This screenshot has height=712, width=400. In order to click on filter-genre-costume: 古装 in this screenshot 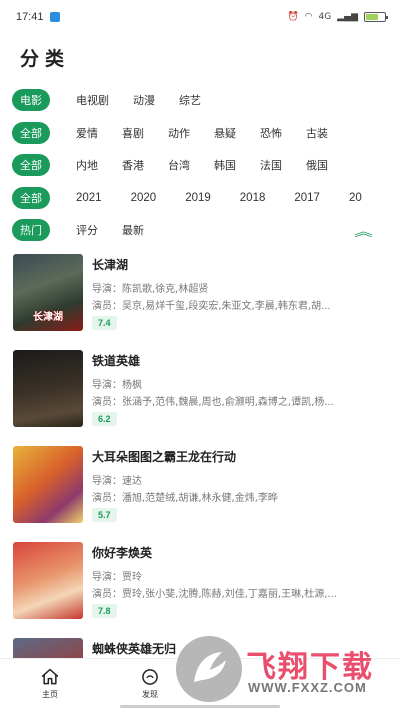, I will do `click(317, 133)`.